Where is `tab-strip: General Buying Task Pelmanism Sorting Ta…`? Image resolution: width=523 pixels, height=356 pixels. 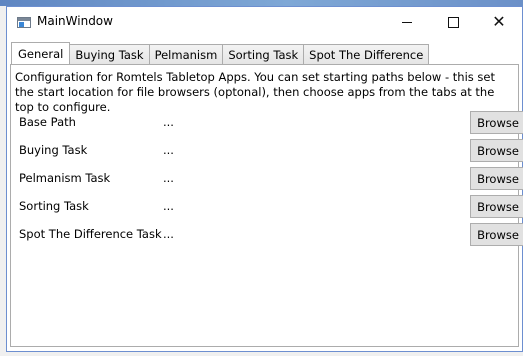 tab-strip: General Buying Task Pelmanism Sorting Ta… is located at coordinates (220, 53).